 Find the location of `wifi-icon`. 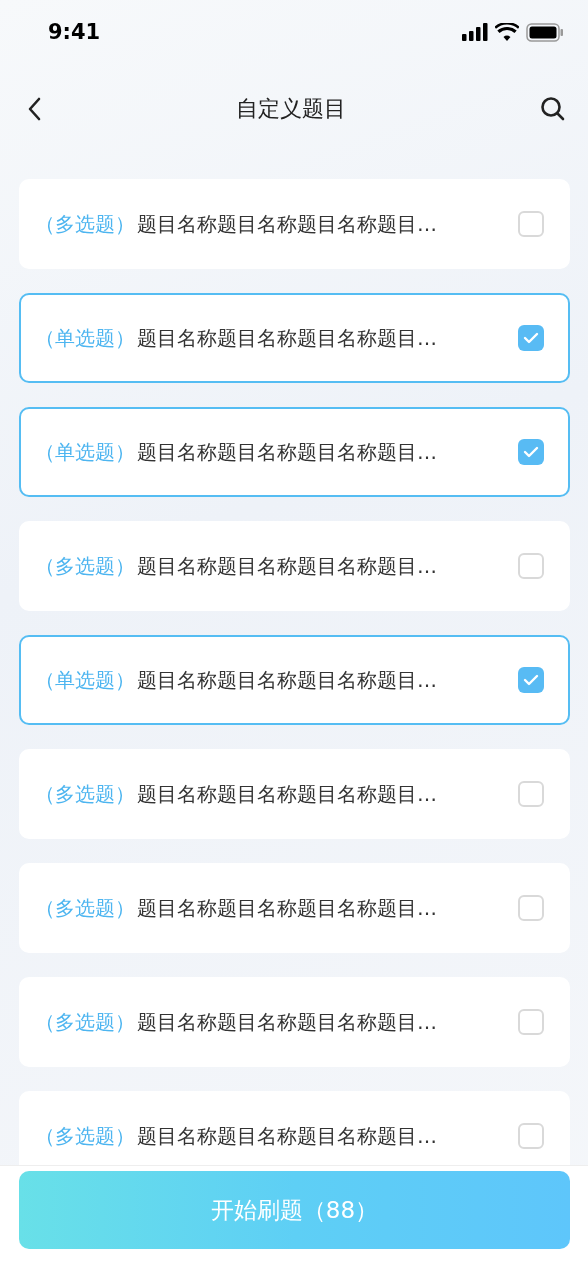

wifi-icon is located at coordinates (507, 32).